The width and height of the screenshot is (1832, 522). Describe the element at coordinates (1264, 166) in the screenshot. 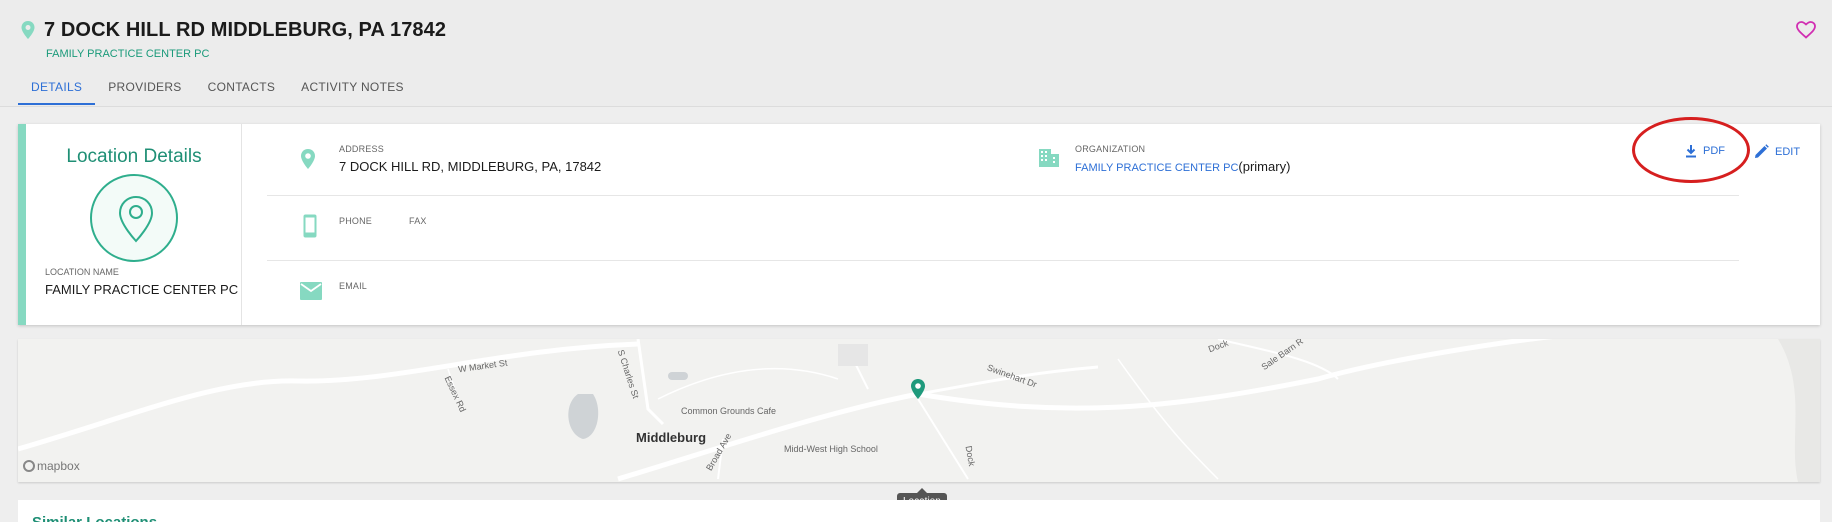

I see `organization-suffix: (primary)` at that location.